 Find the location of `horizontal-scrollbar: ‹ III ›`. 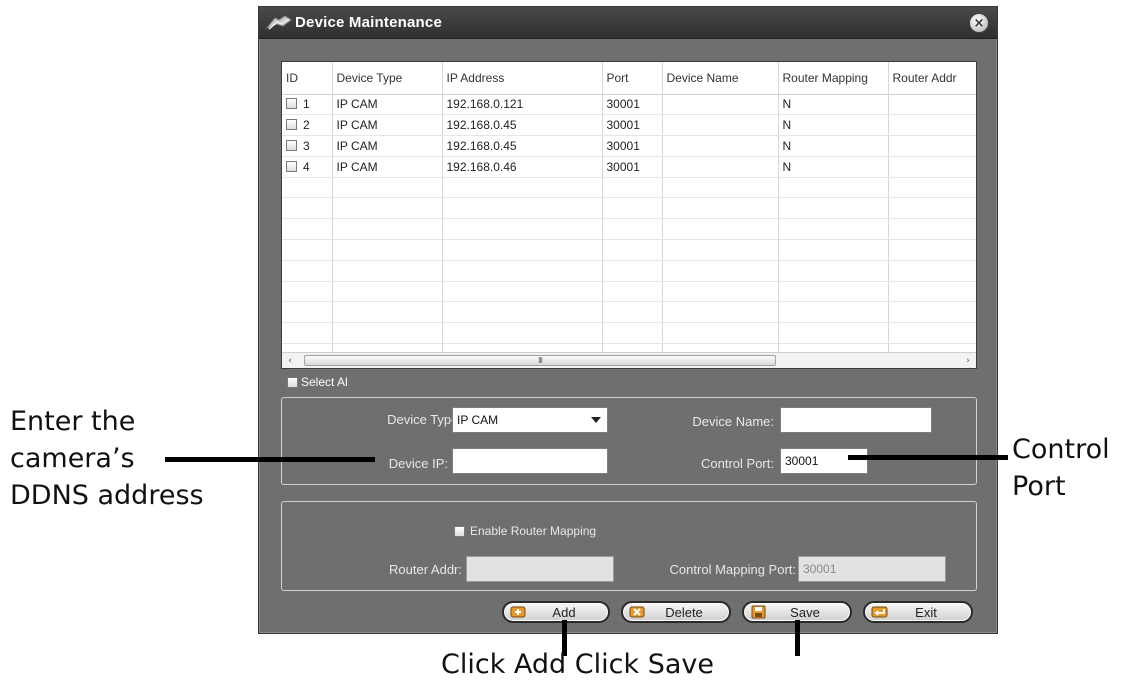

horizontal-scrollbar: ‹ III › is located at coordinates (629, 360).